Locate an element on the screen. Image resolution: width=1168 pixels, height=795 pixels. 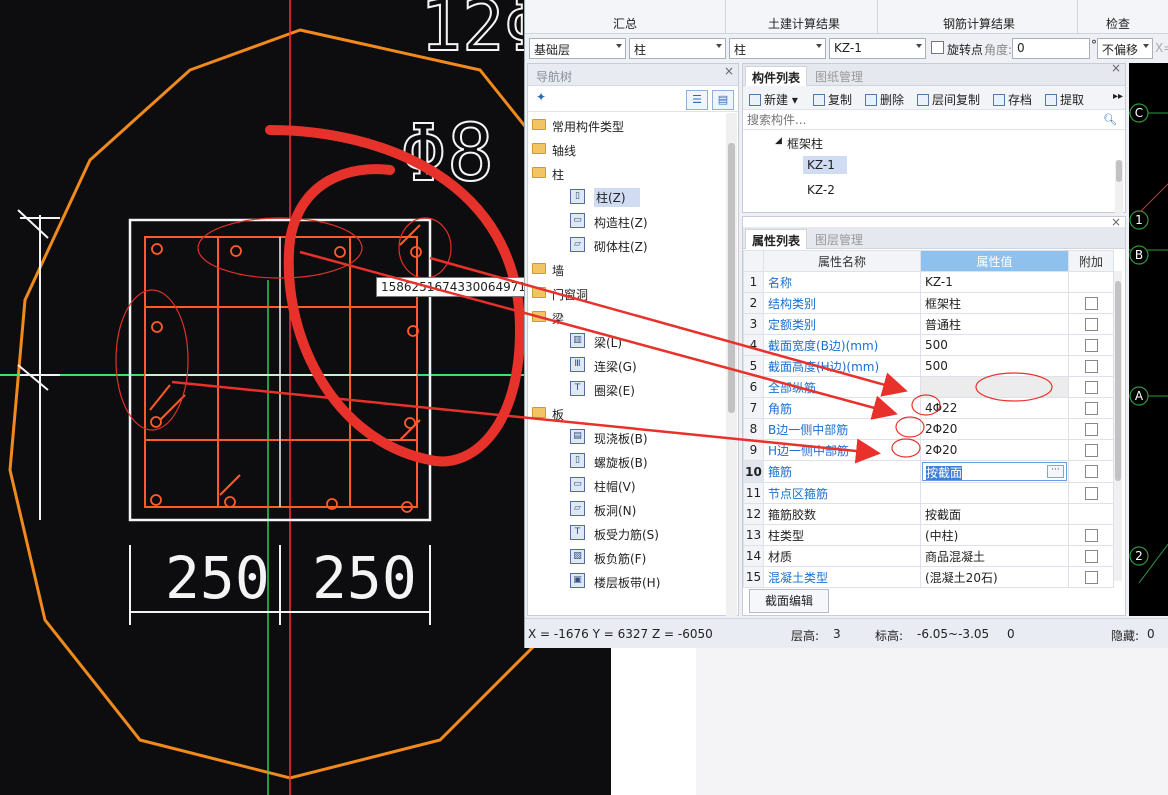
extract-button: 提取 is located at coordinates (1064, 99).